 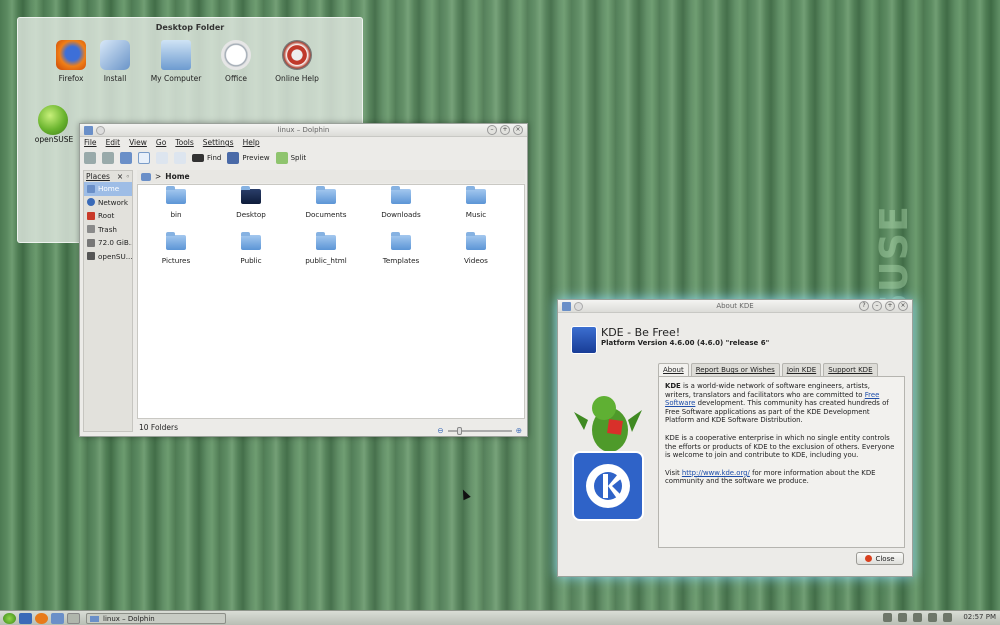 I want to click on split-button: Split, so click(x=290, y=158).